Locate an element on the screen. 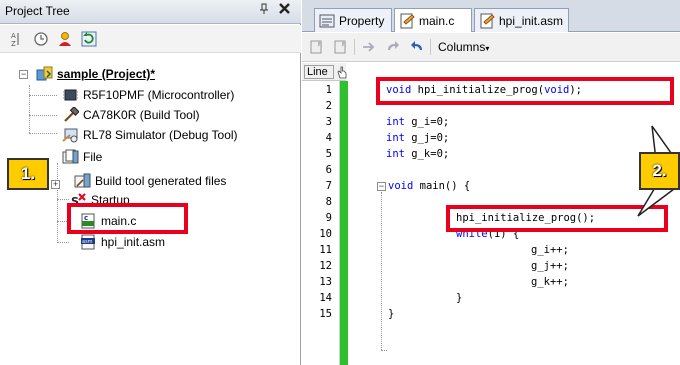 This screenshot has width=680, height=365. callout-step-2: 2. is located at coordinates (659, 171).